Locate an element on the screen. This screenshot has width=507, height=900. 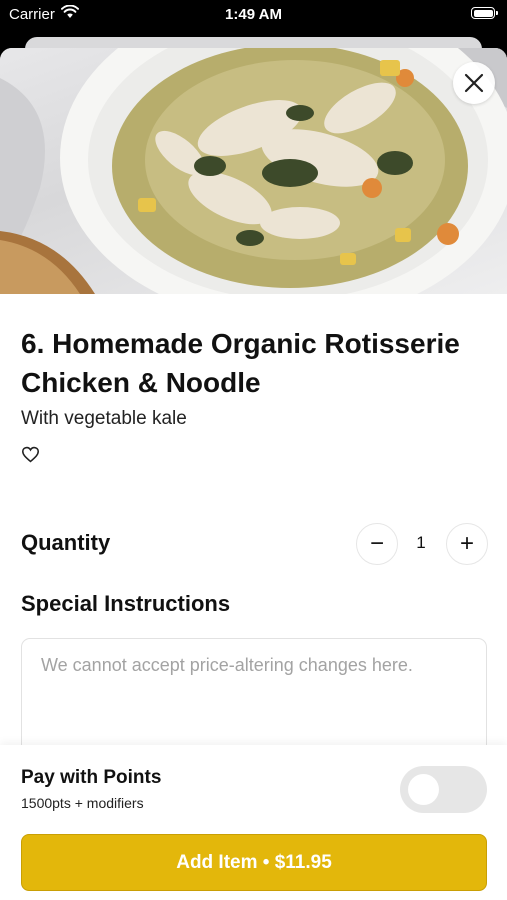
item-description: With vegetable kale is located at coordinates (104, 418).